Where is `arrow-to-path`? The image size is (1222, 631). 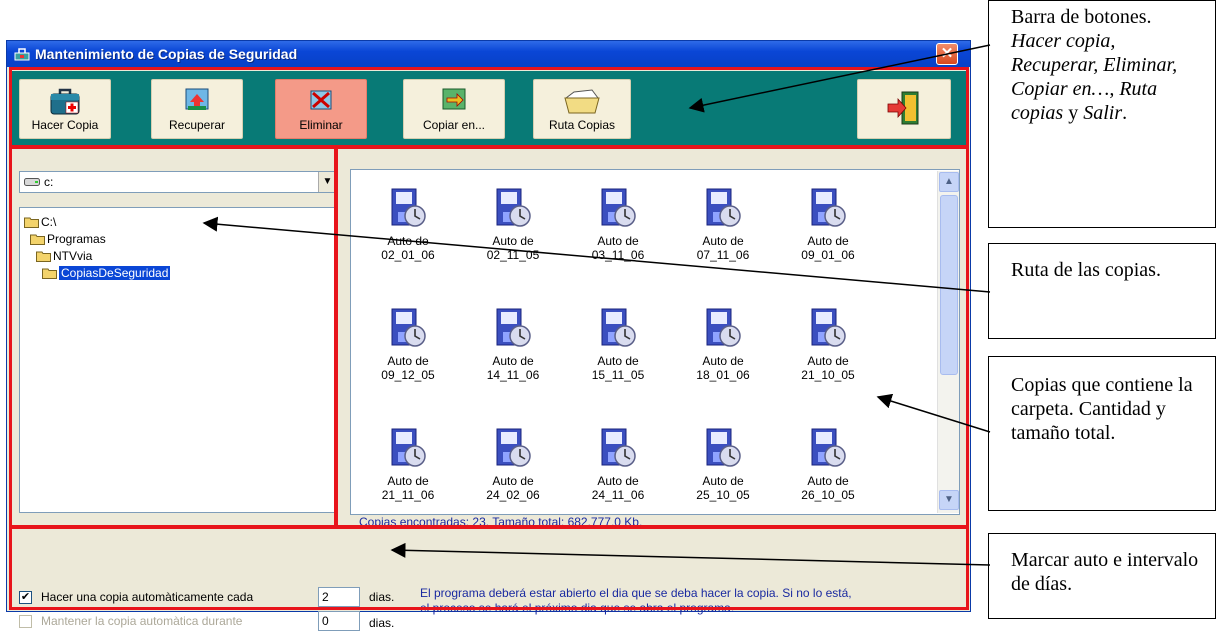
arrow-to-path is located at coordinates (596, 254).